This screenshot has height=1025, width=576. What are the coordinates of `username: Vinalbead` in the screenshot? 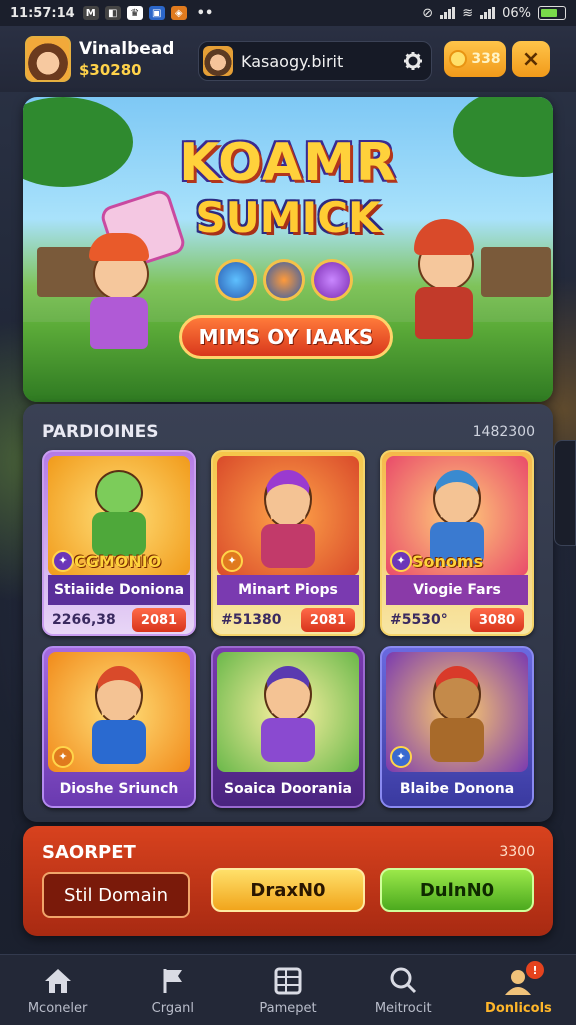 It's located at (127, 49).